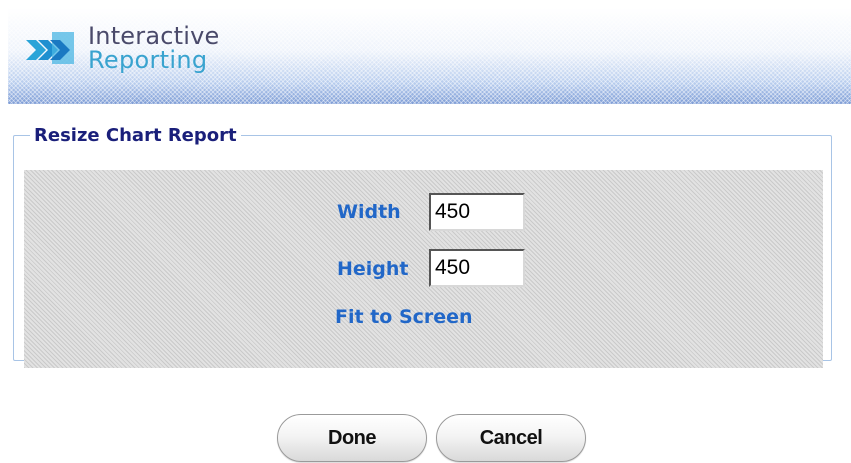 This screenshot has height=463, width=851. I want to click on cancel-button: Cancel, so click(511, 438).